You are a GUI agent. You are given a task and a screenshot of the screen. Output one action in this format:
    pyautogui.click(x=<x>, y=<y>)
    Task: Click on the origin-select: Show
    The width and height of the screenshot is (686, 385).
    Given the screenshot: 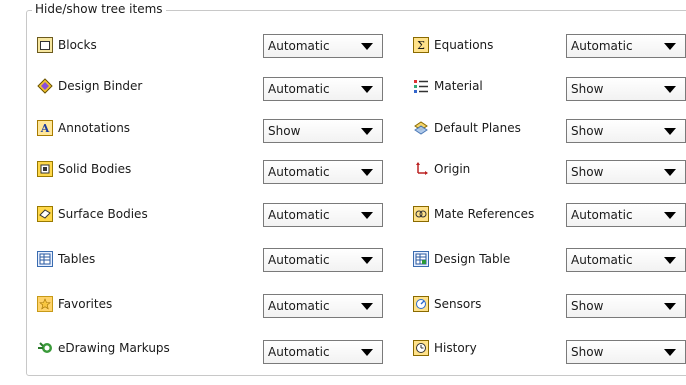 What is the action you would take?
    pyautogui.click(x=626, y=172)
    